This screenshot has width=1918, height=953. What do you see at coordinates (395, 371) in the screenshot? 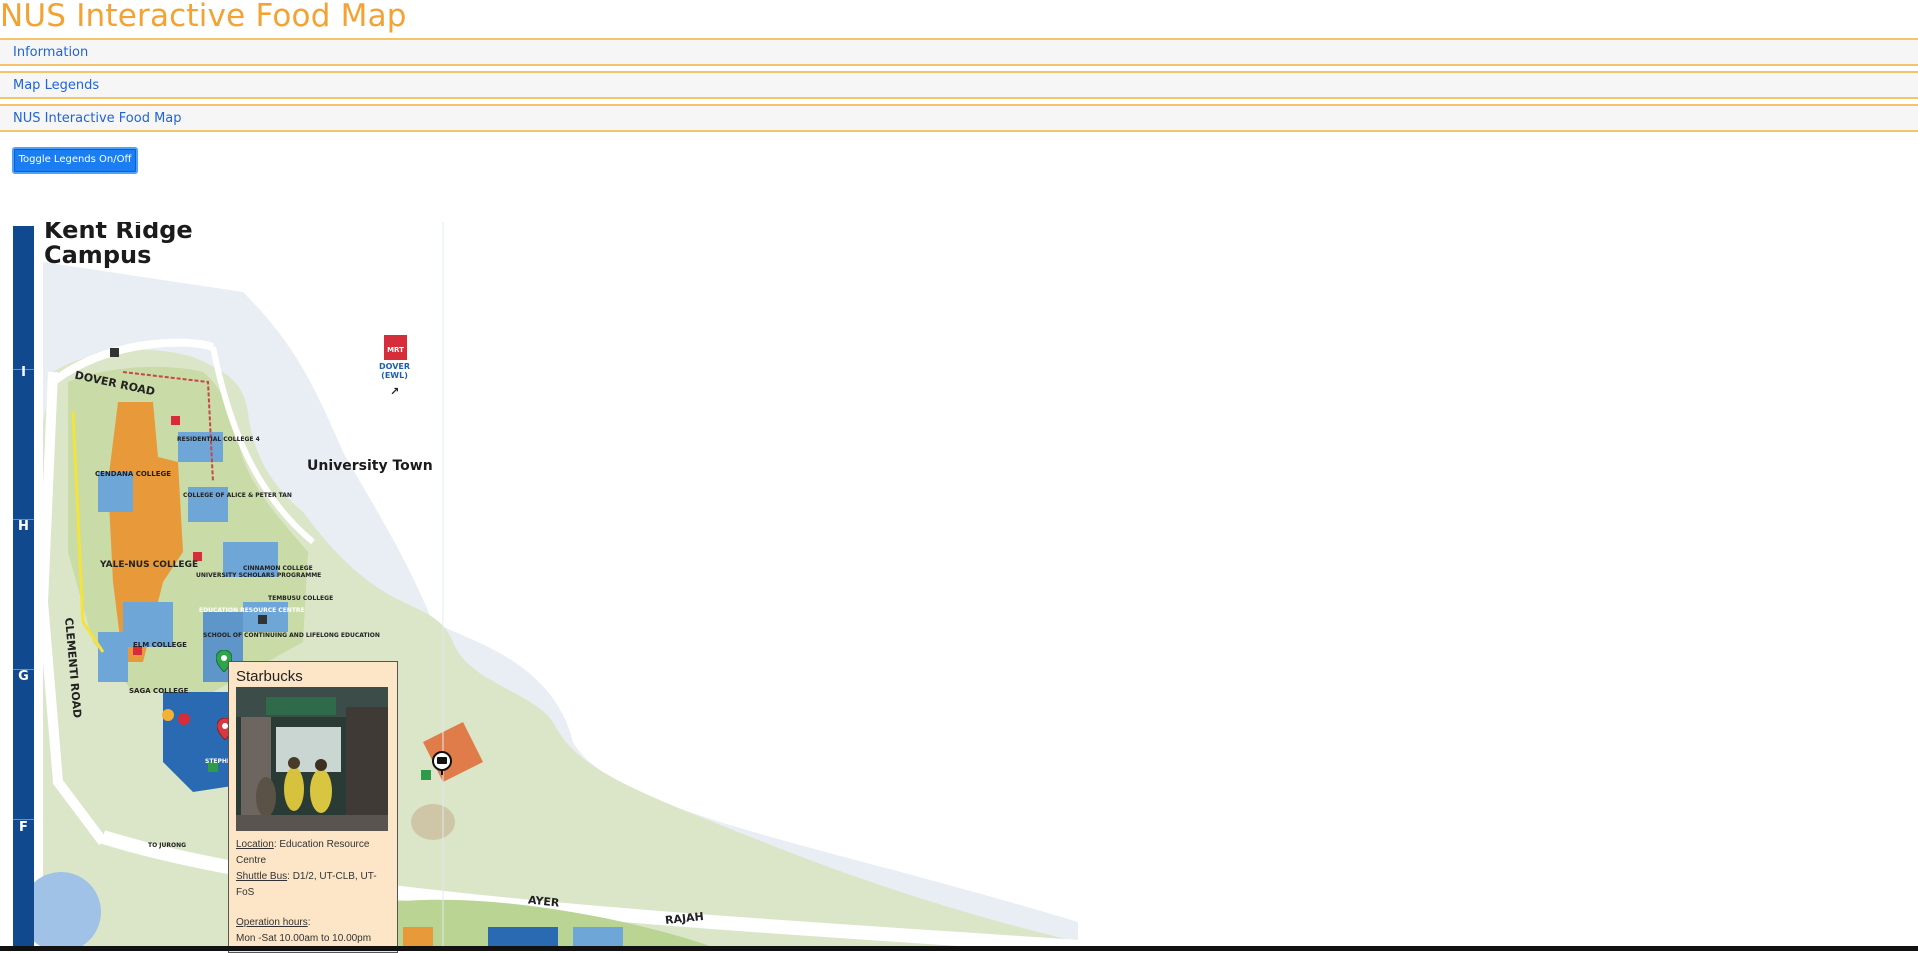
I see `mrt-label: DOVER (EWL)` at bounding box center [395, 371].